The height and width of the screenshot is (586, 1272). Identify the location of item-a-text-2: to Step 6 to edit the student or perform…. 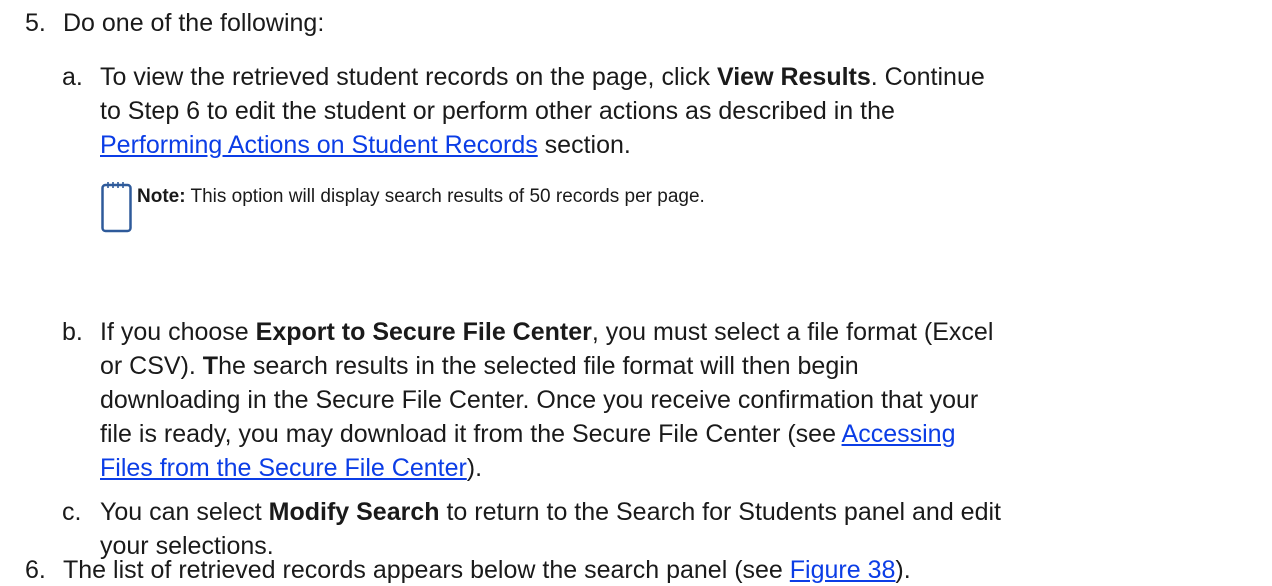
(497, 111).